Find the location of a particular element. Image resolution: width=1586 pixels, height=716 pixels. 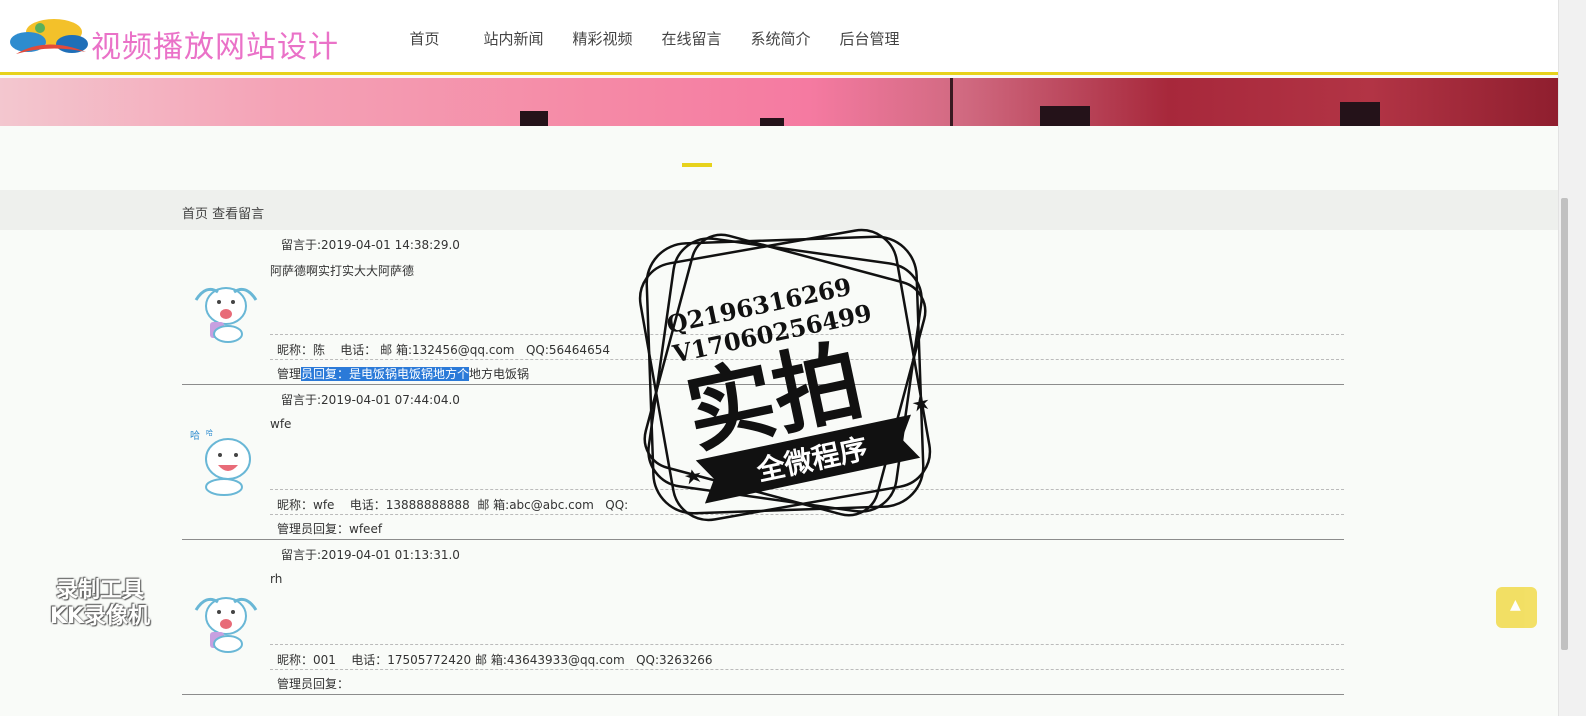

message-time: 留言于:2019-04-01 07:44:04.0 is located at coordinates (370, 400).